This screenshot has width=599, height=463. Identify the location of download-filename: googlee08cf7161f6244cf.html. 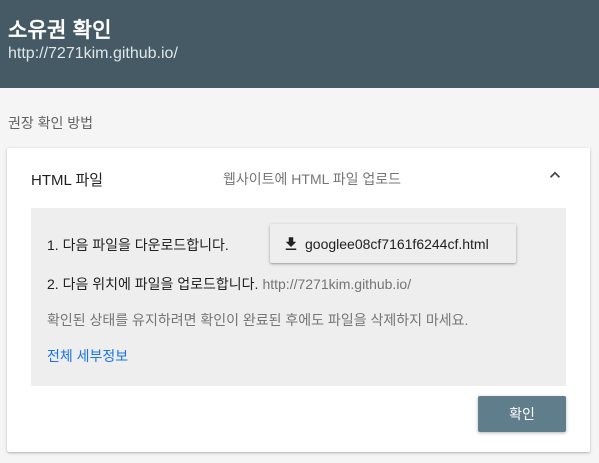
(397, 243).